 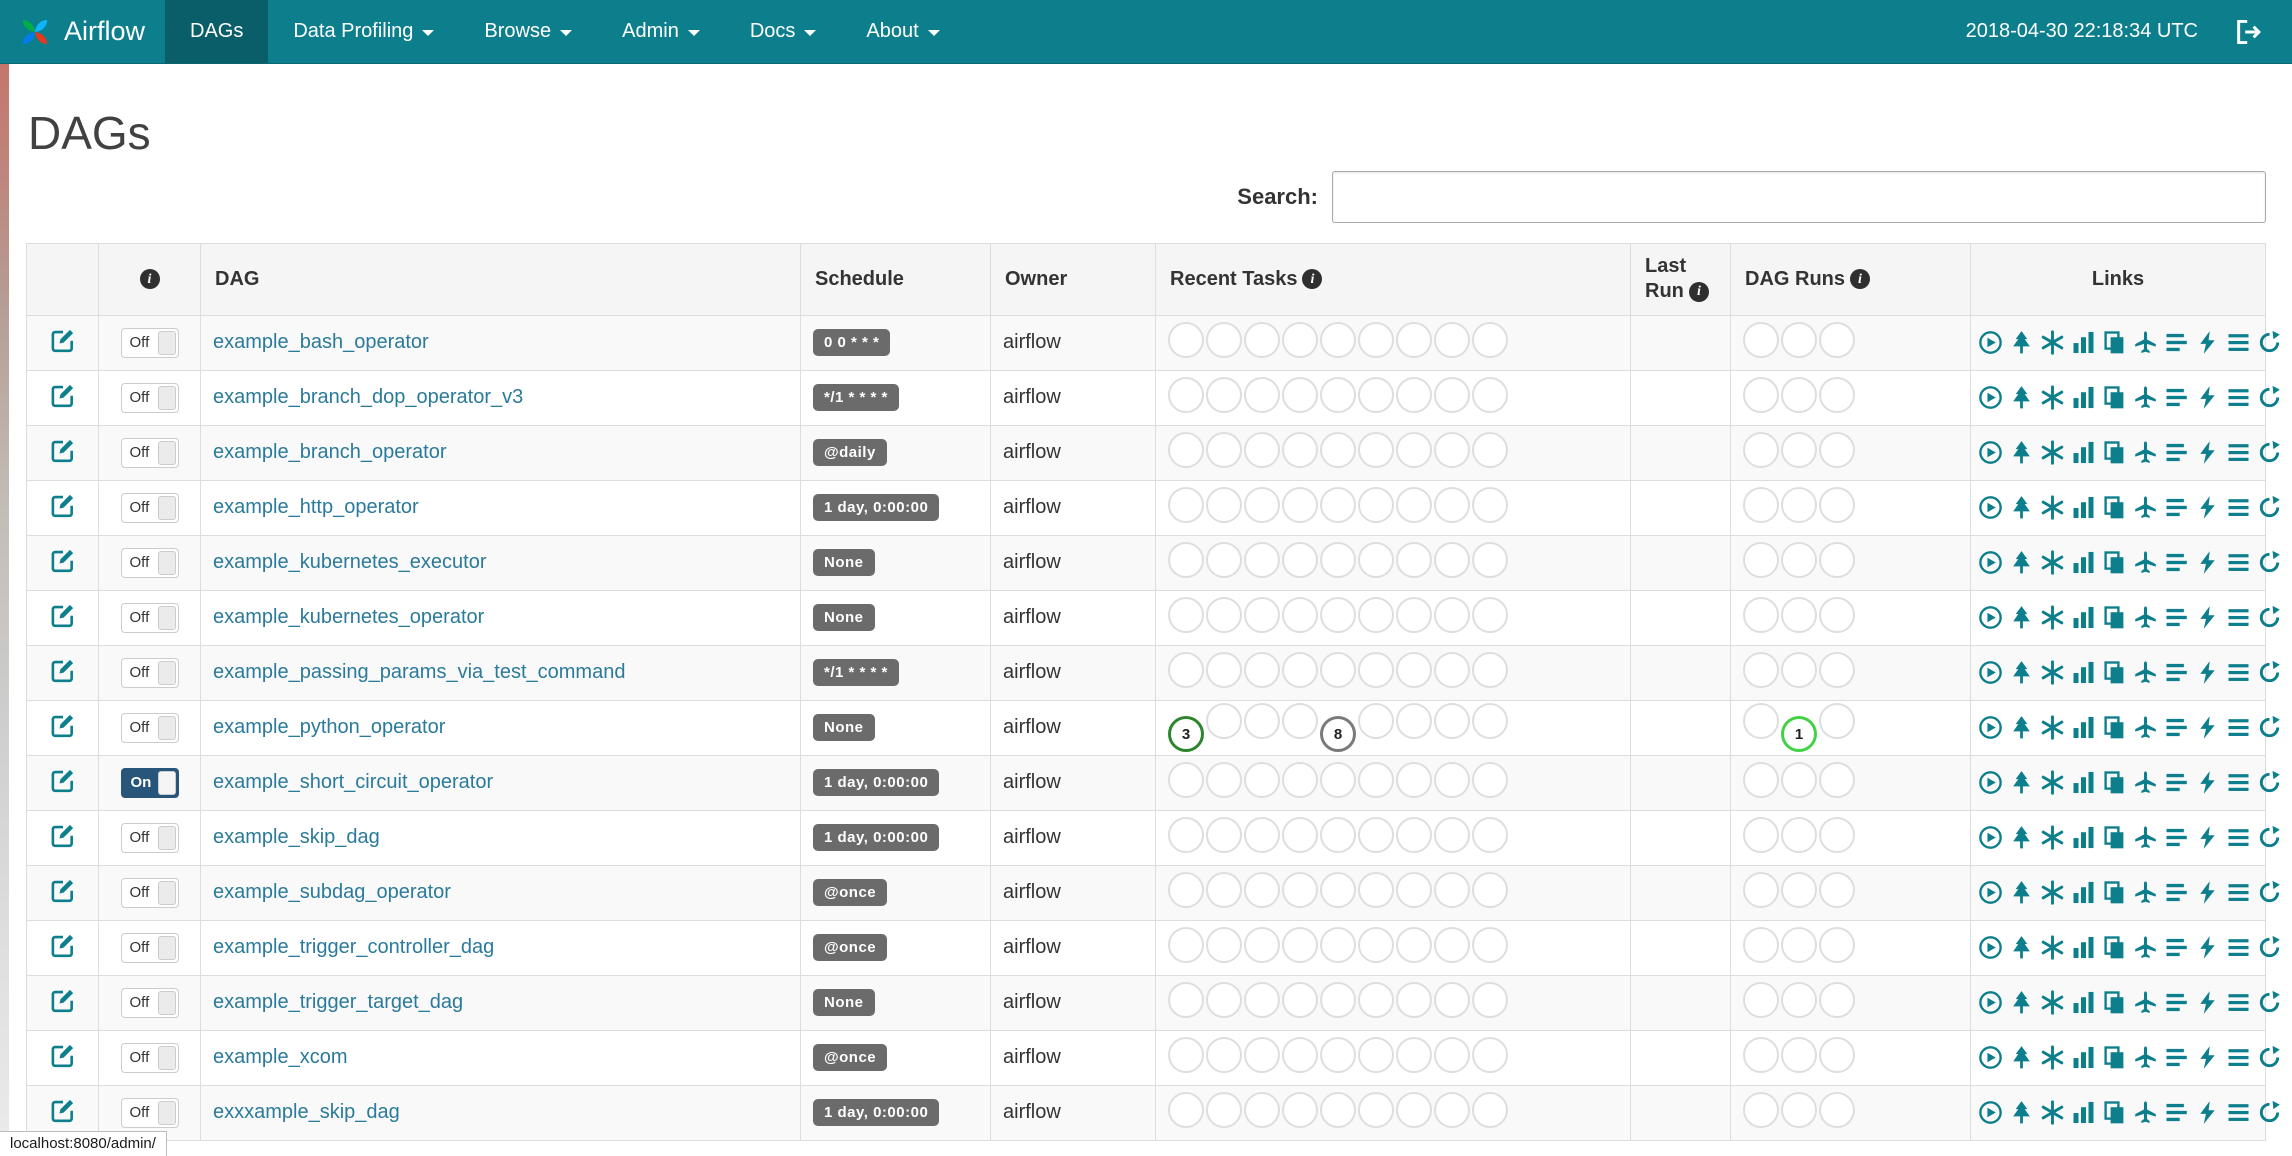 I want to click on schedule-badge: 1 day, 0:00:00, so click(x=876, y=838).